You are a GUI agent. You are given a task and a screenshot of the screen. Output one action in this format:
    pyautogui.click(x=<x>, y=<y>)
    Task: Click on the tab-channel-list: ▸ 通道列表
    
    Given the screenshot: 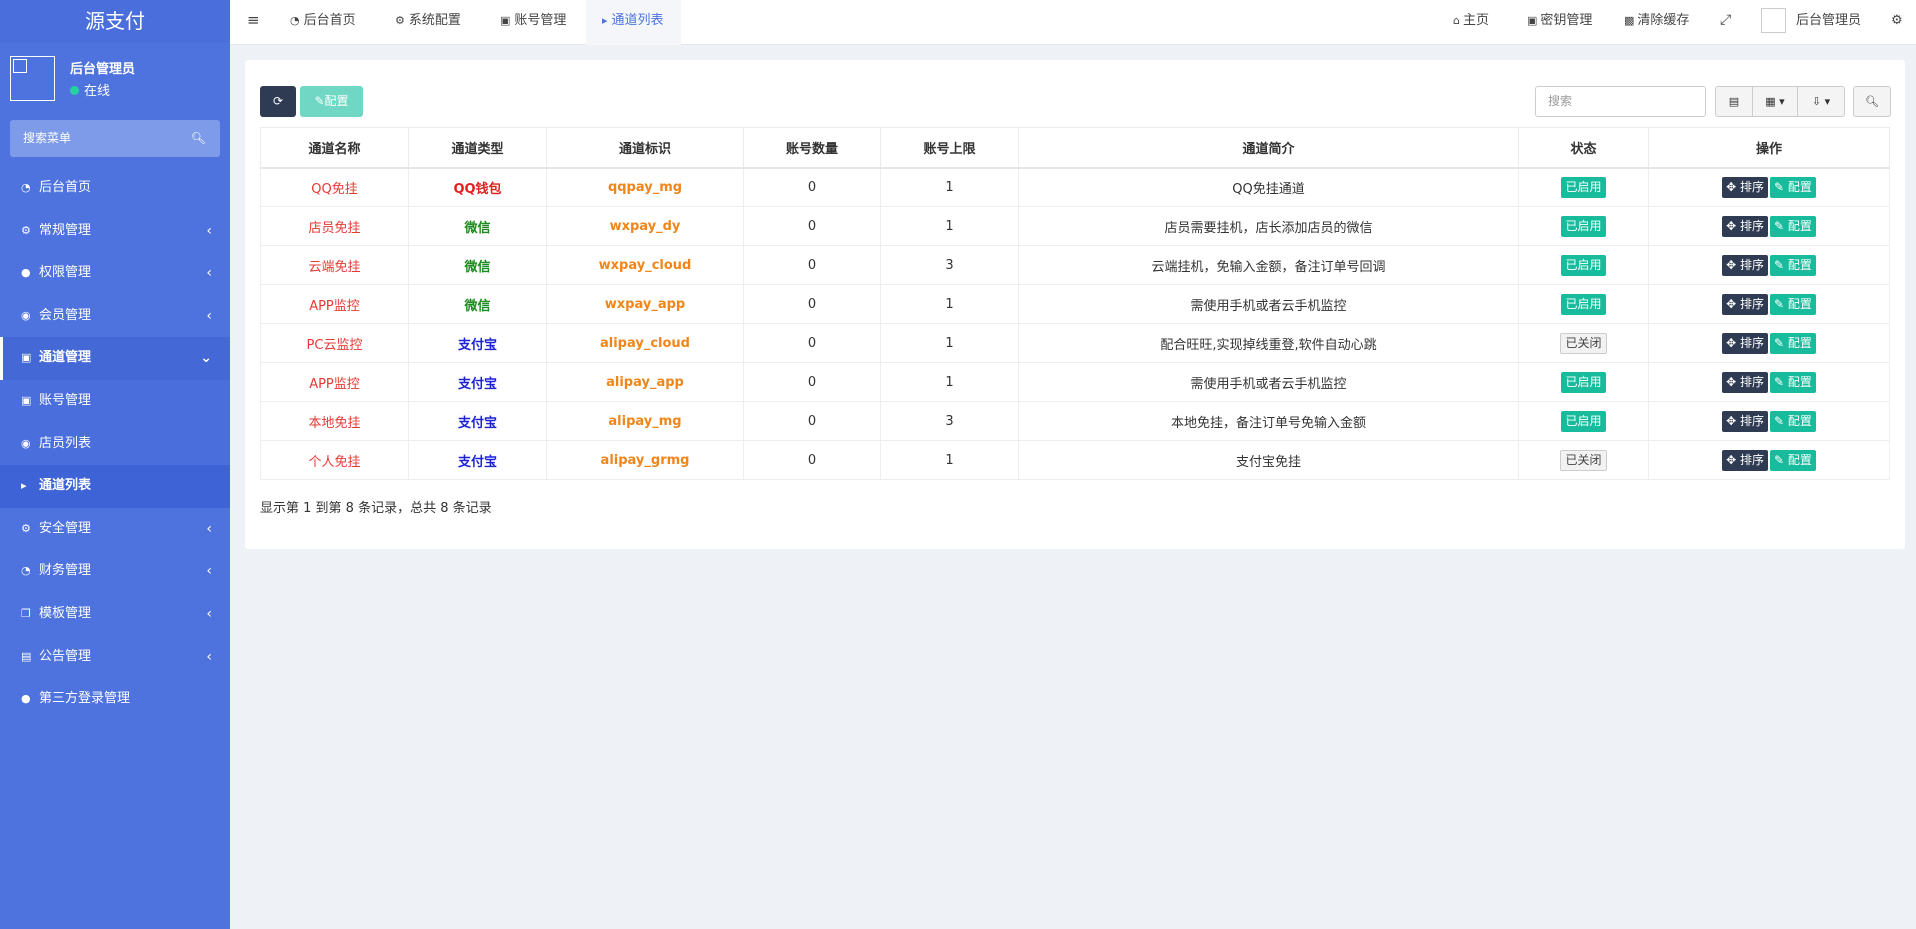 What is the action you would take?
    pyautogui.click(x=633, y=22)
    